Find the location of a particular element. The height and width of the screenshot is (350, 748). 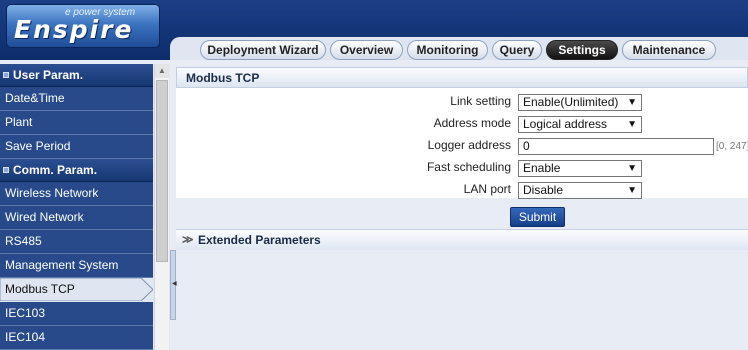

sidebar-item-iec103: IEC103 is located at coordinates (76, 314).